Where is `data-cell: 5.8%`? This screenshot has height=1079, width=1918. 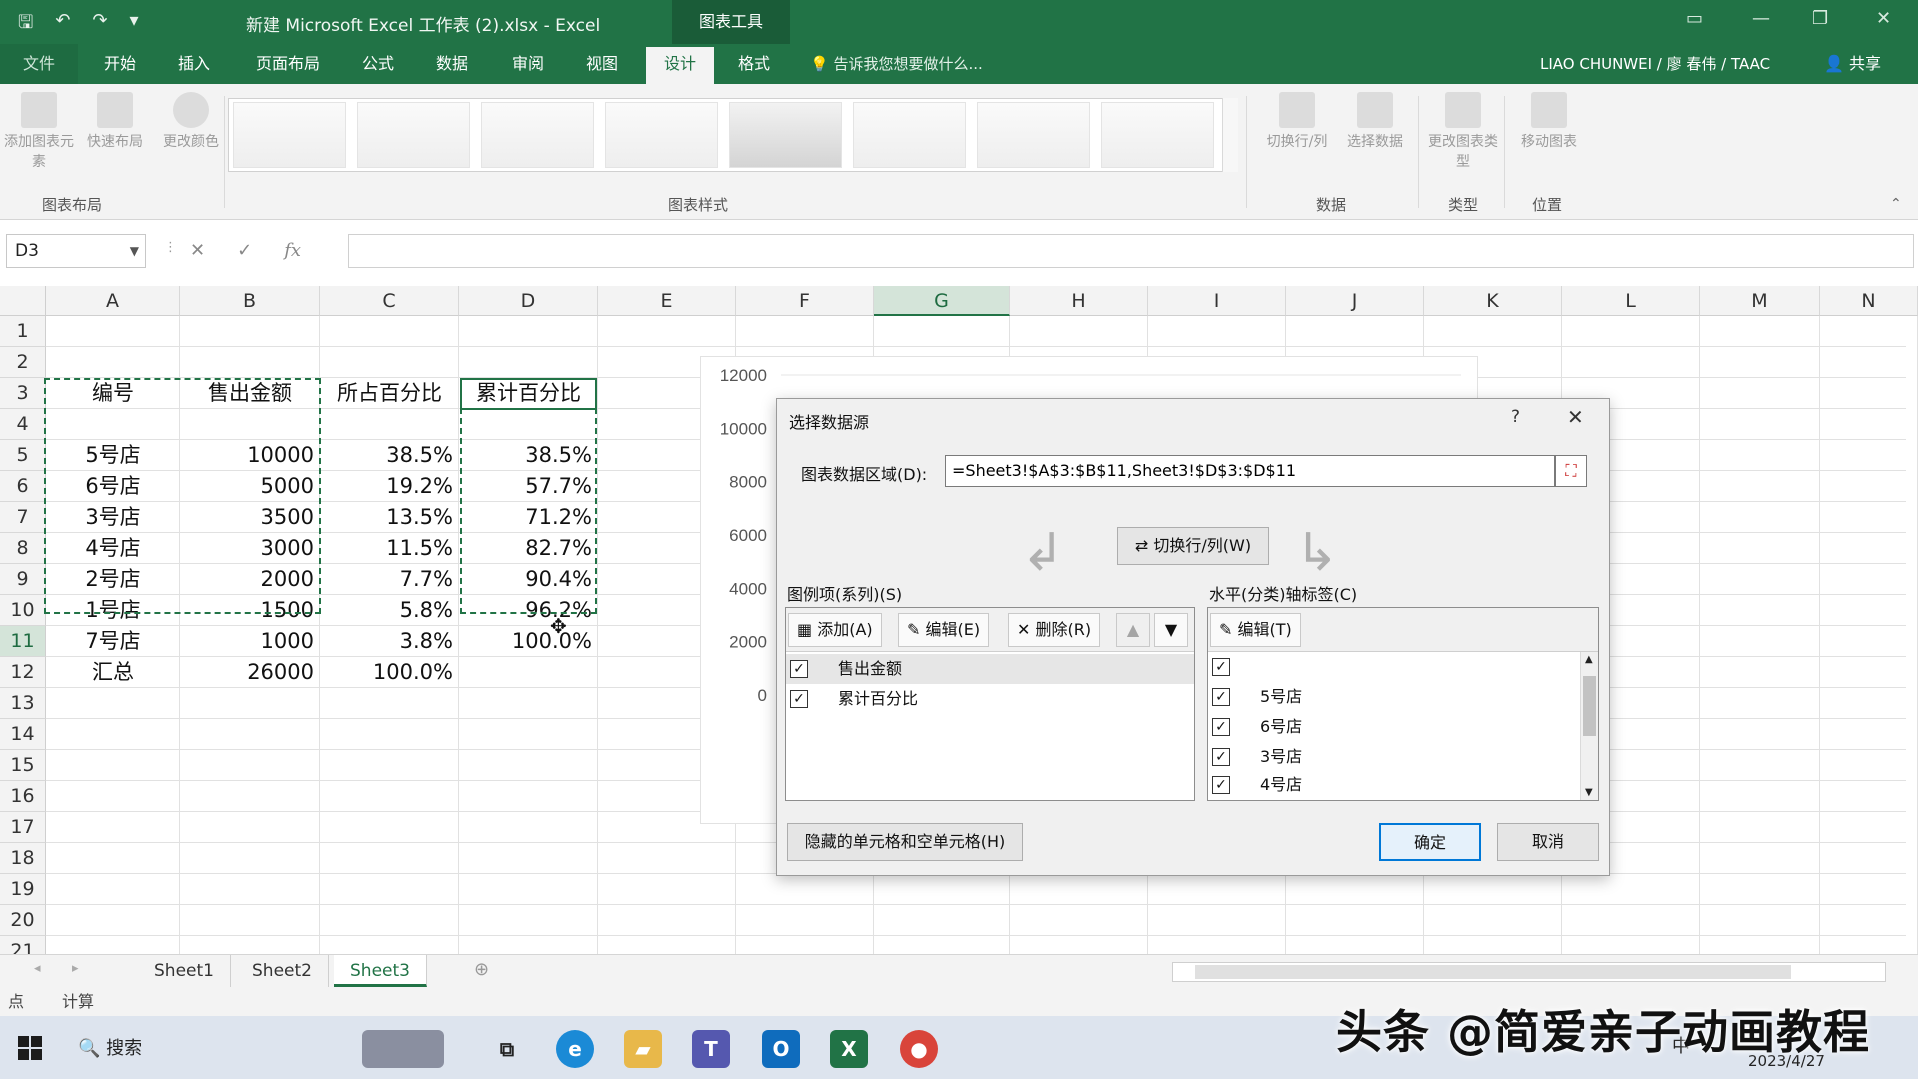 data-cell: 5.8% is located at coordinates (389, 610).